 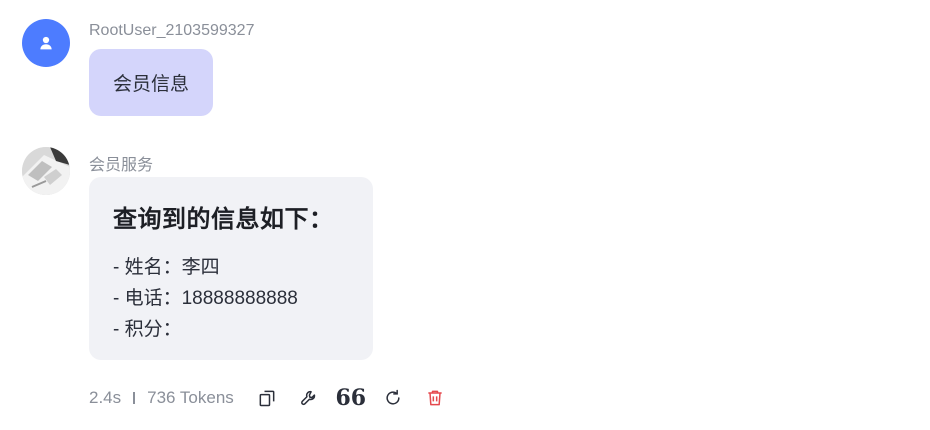 I want to click on quote-button: 66, so click(x=350, y=398).